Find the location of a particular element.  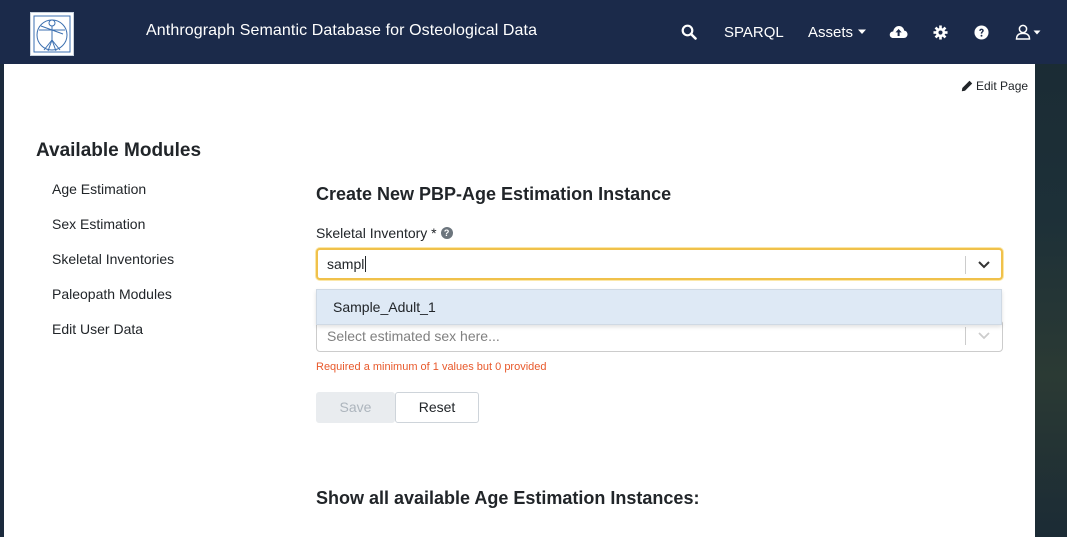

sidebar-item-skeletal-inventories: Skeletal Inventories is located at coordinates (113, 259).